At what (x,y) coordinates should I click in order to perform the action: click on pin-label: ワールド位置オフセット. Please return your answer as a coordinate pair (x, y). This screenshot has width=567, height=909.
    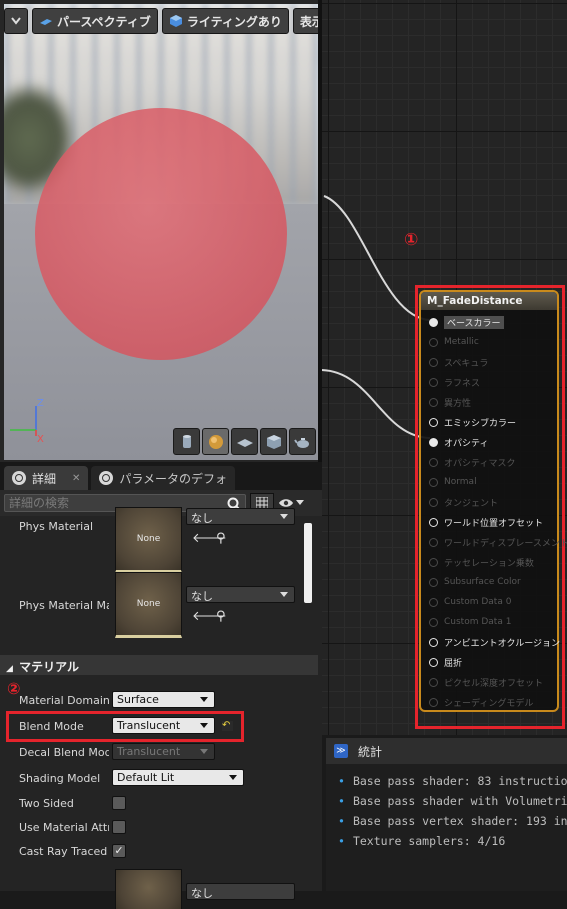
    Looking at the image, I should click on (494, 523).